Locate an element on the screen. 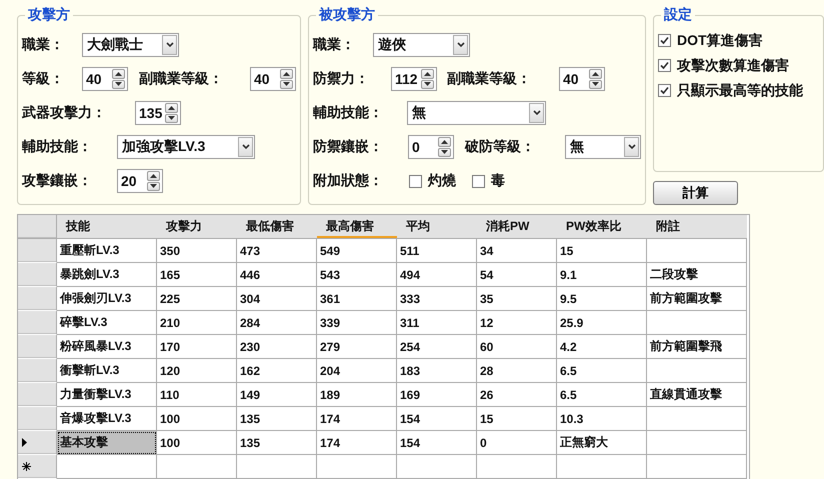  checkbox-label: 攻擊次數算進傷害 is located at coordinates (733, 65).